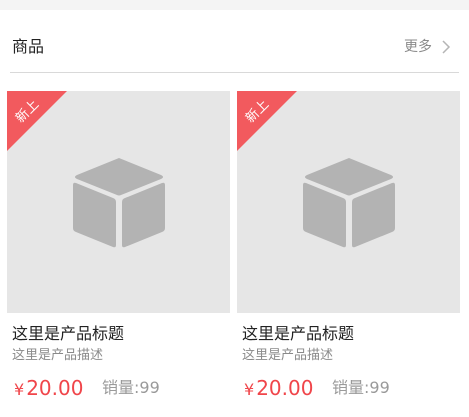  What do you see at coordinates (418, 47) in the screenshot?
I see `more-label: 更多` at bounding box center [418, 47].